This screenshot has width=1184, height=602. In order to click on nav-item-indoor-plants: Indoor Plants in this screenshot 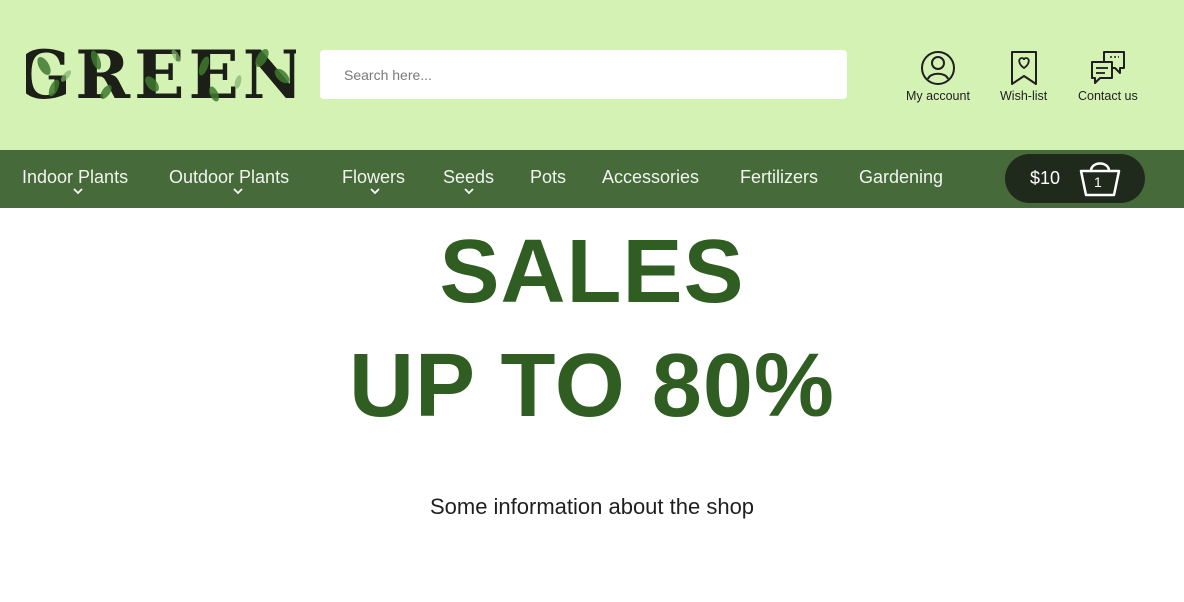, I will do `click(78, 179)`.